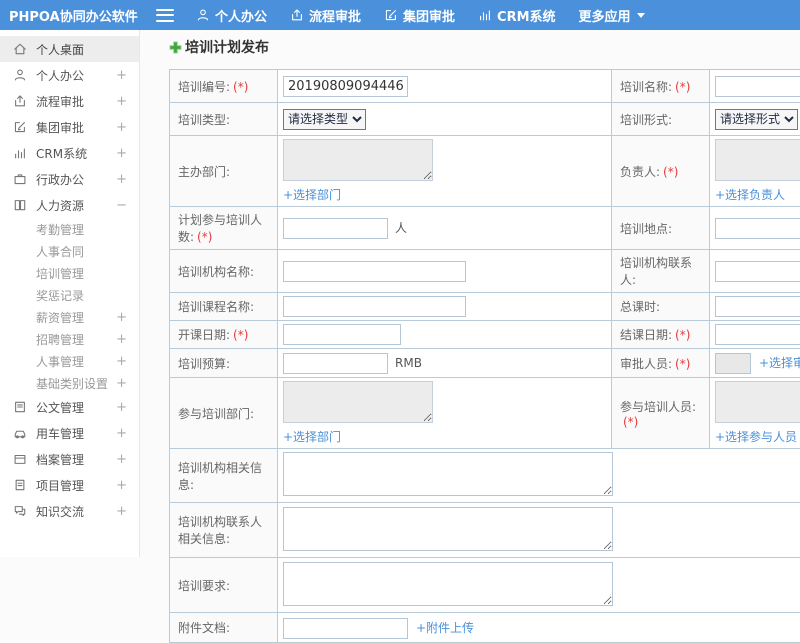  I want to click on sidebar-item-group-approval: 集团审批 +, so click(69, 127).